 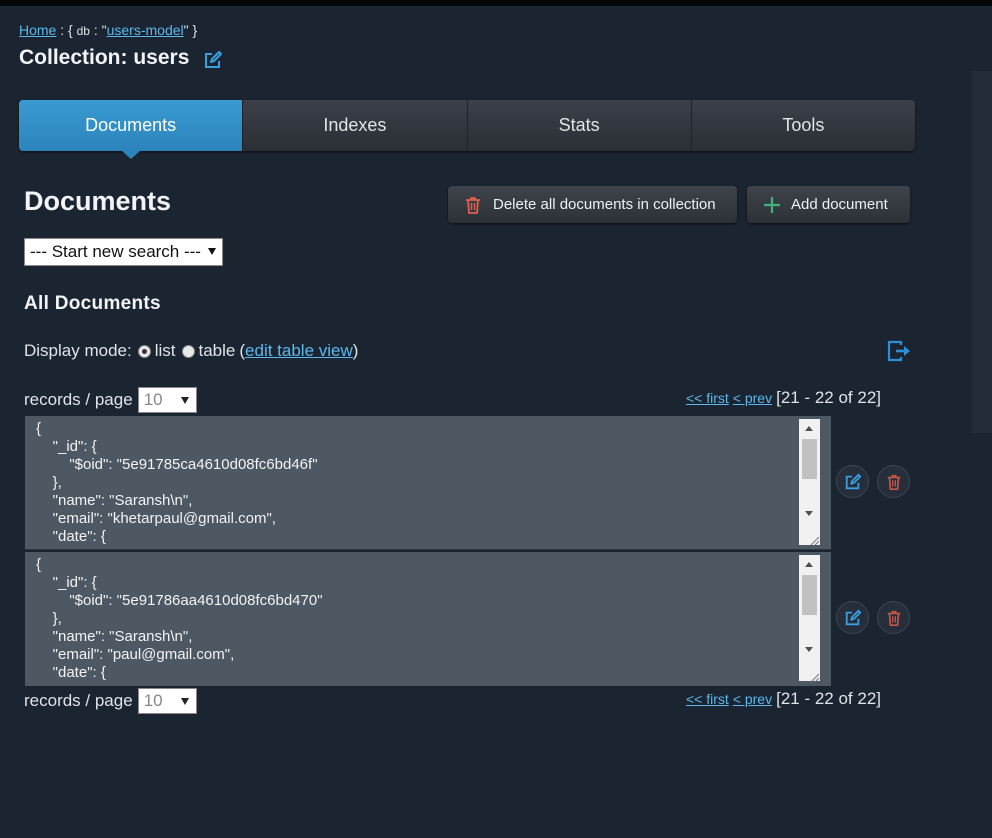 I want to click on pager-top: << first < prev [21 - 22 of 22], so click(x=783, y=398).